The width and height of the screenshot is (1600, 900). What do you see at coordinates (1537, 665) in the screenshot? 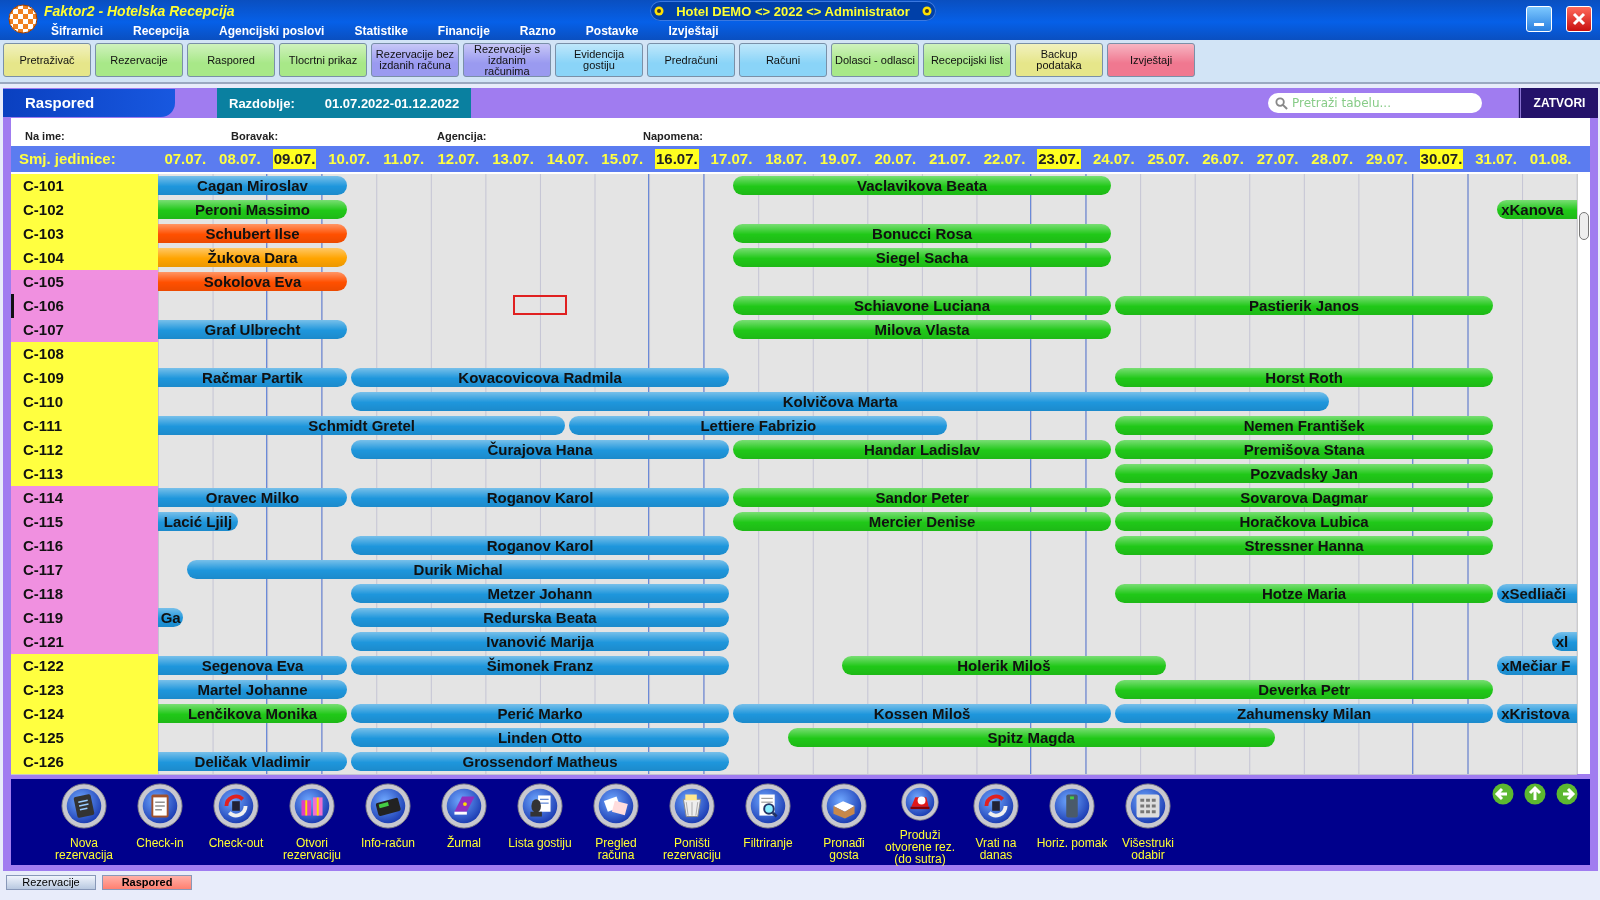
I see `booking-bar: xMečiar F` at bounding box center [1537, 665].